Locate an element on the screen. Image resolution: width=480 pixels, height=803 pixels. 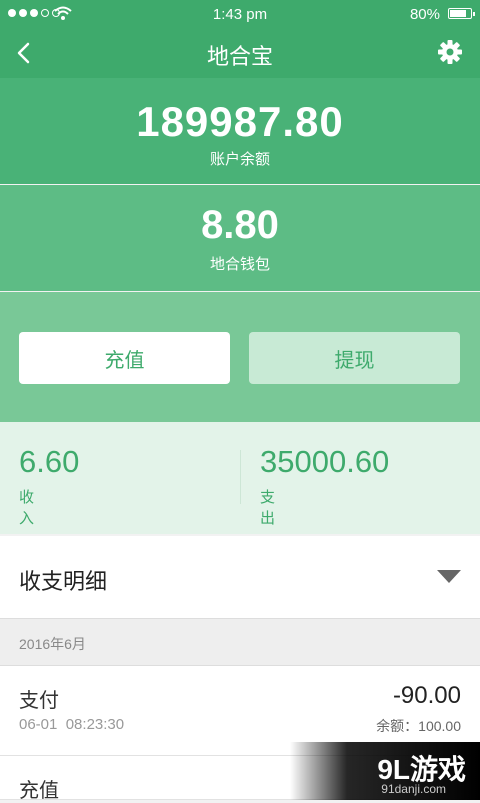
summary-divider is located at coordinates (240, 477).